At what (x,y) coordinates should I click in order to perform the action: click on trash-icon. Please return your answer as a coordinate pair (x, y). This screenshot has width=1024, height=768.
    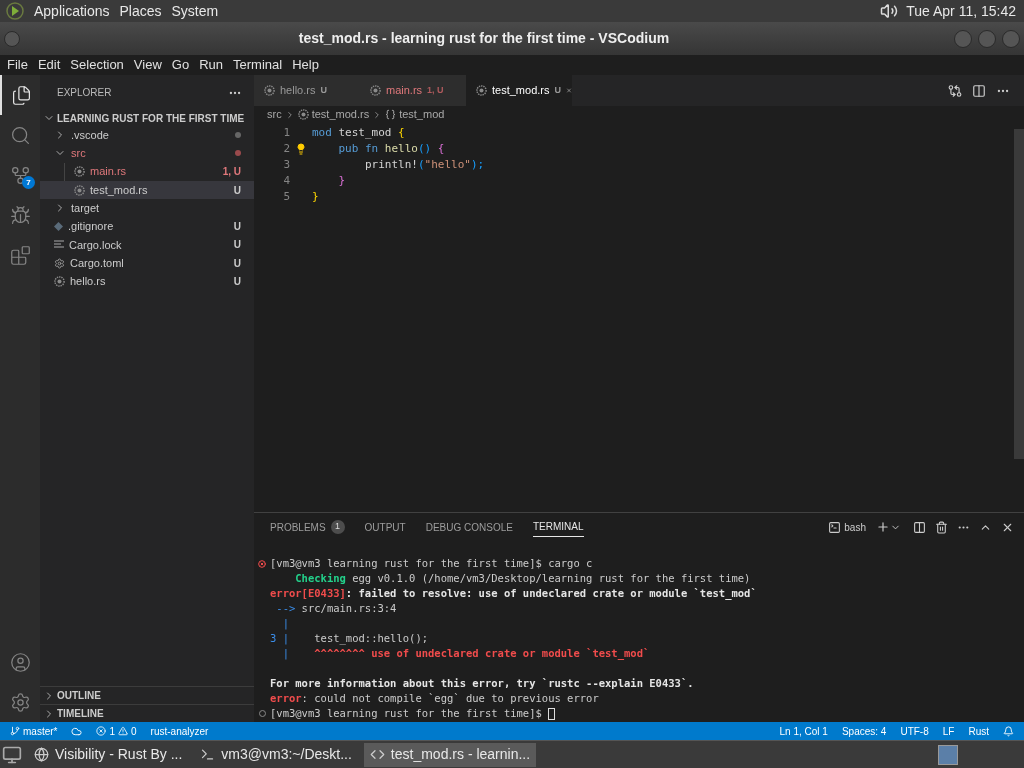
    Looking at the image, I should click on (941, 527).